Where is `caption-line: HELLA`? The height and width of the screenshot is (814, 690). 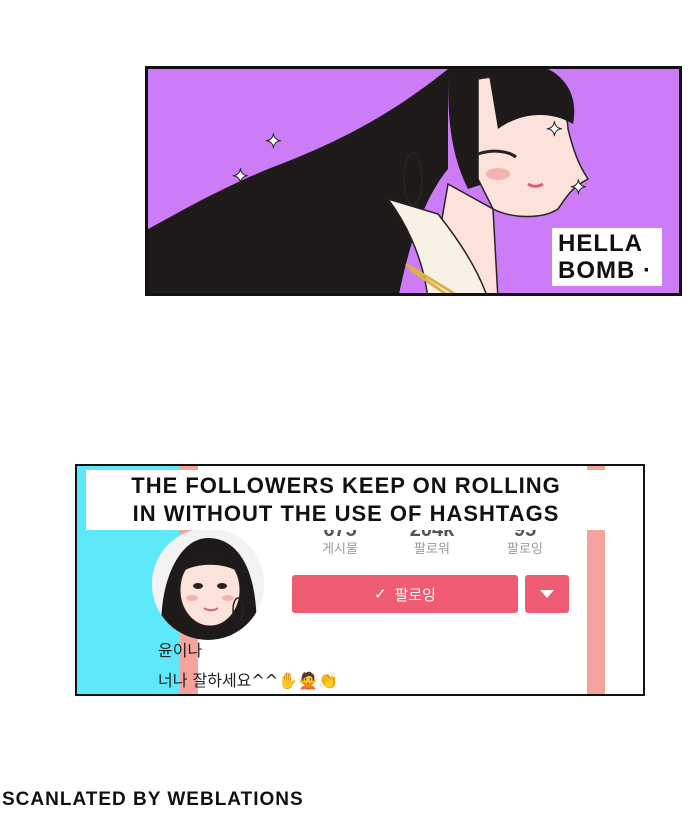
caption-line: HELLA is located at coordinates (600, 243).